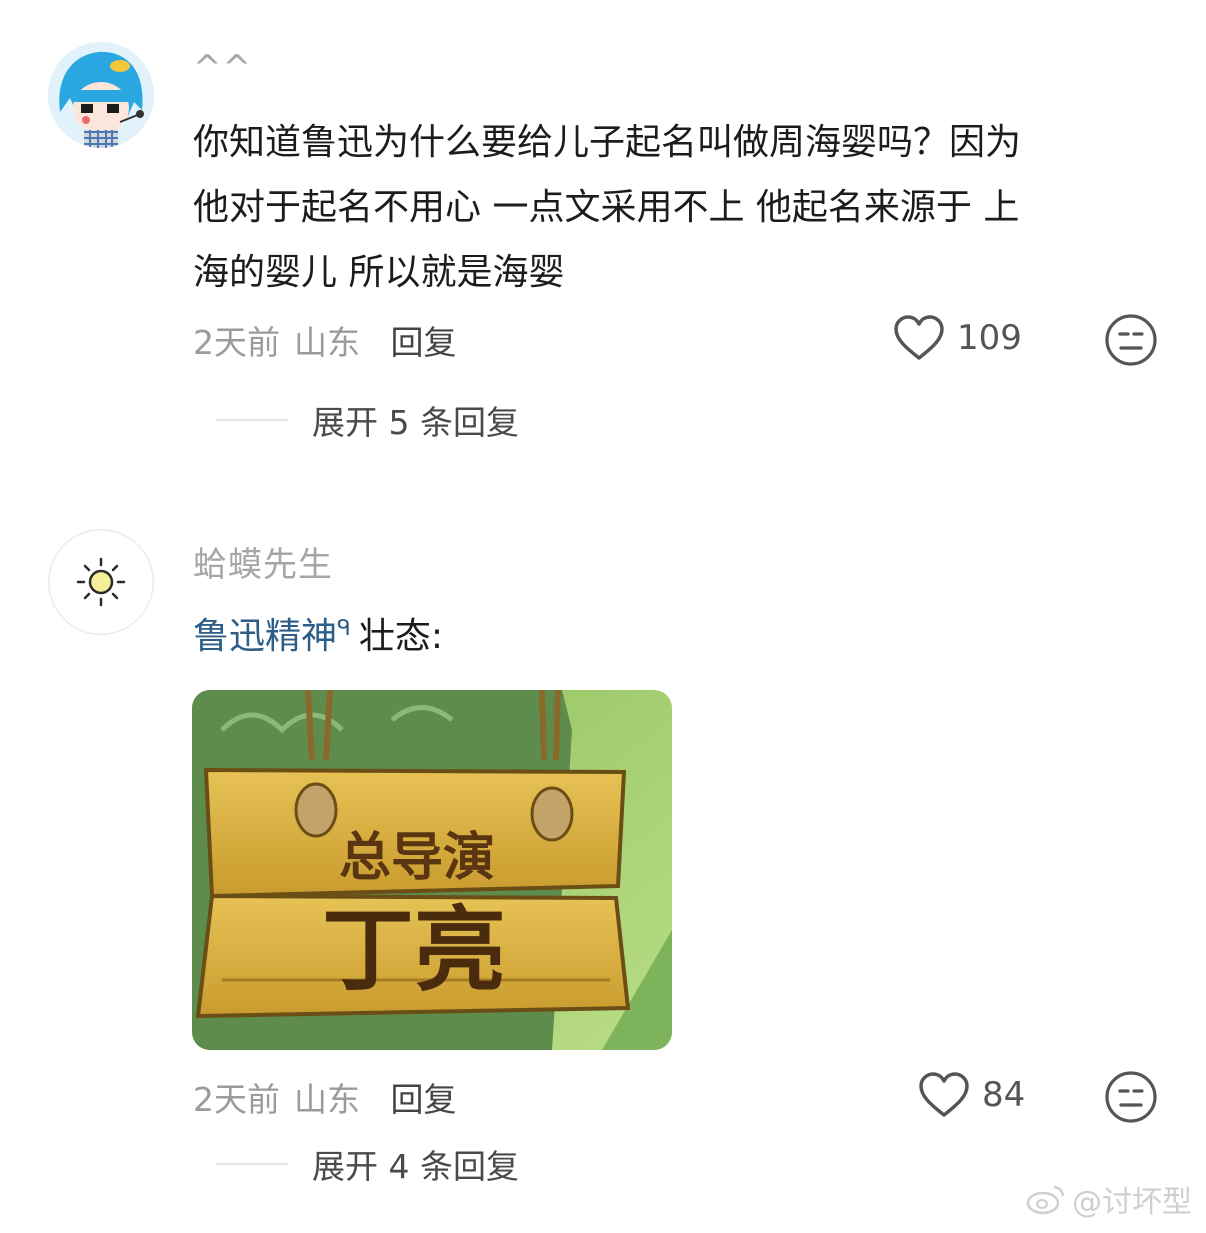 The height and width of the screenshot is (1233, 1206). I want to click on sign-name: 丁亮, so click(414, 950).